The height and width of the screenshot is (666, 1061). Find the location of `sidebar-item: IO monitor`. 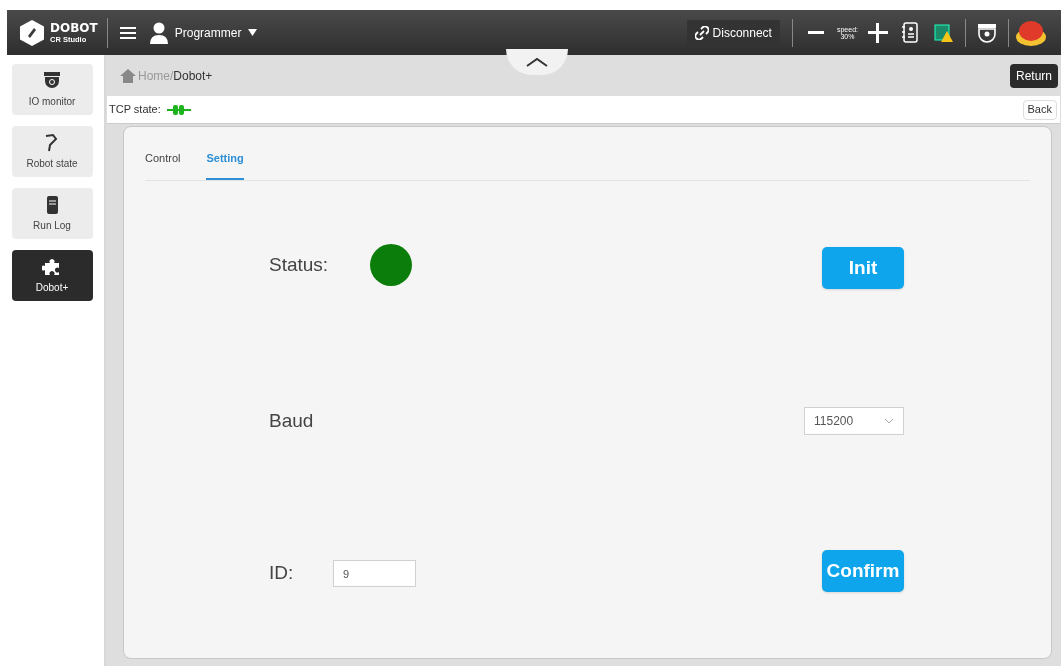

sidebar-item: IO monitor is located at coordinates (52, 89).